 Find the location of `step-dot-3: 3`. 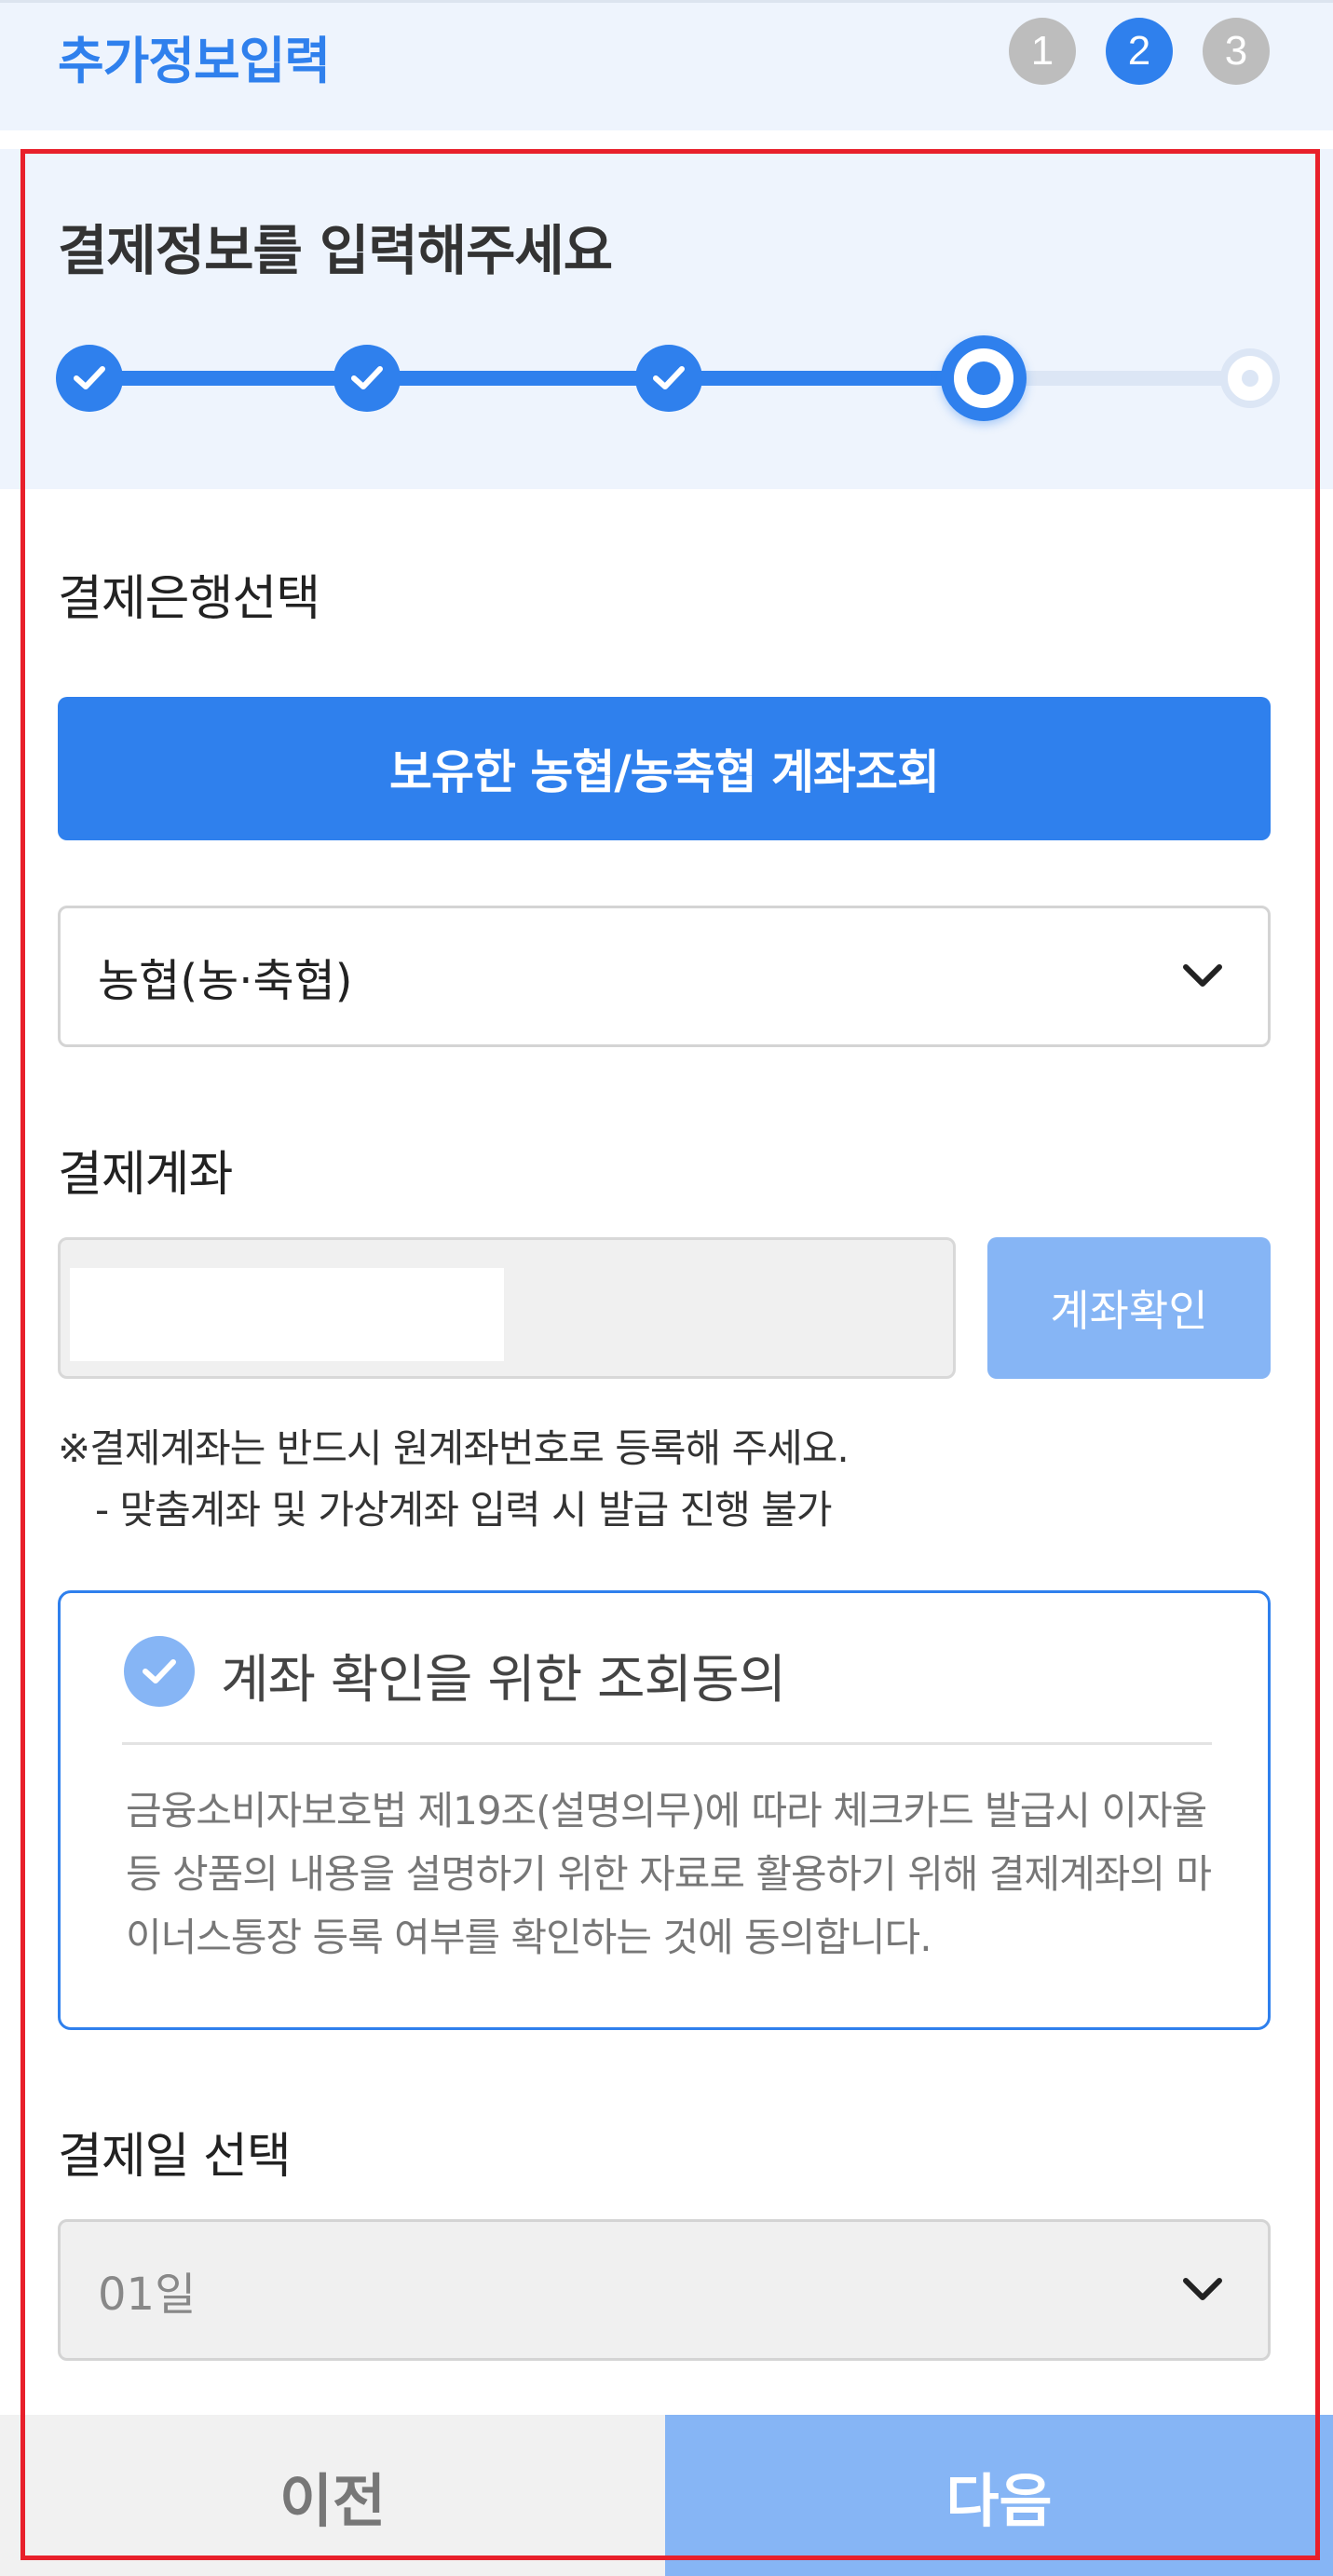

step-dot-3: 3 is located at coordinates (1236, 51).